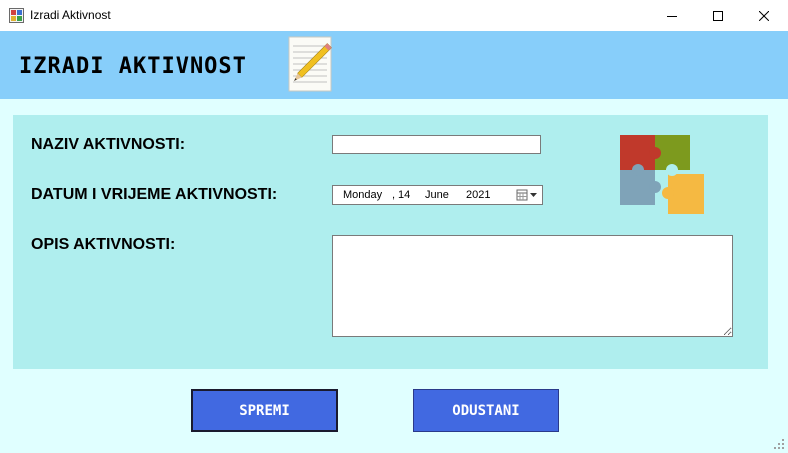 The image size is (788, 453). What do you see at coordinates (103, 244) in the screenshot?
I see `opis-label: OPIS AKTIVNOSTI:` at bounding box center [103, 244].